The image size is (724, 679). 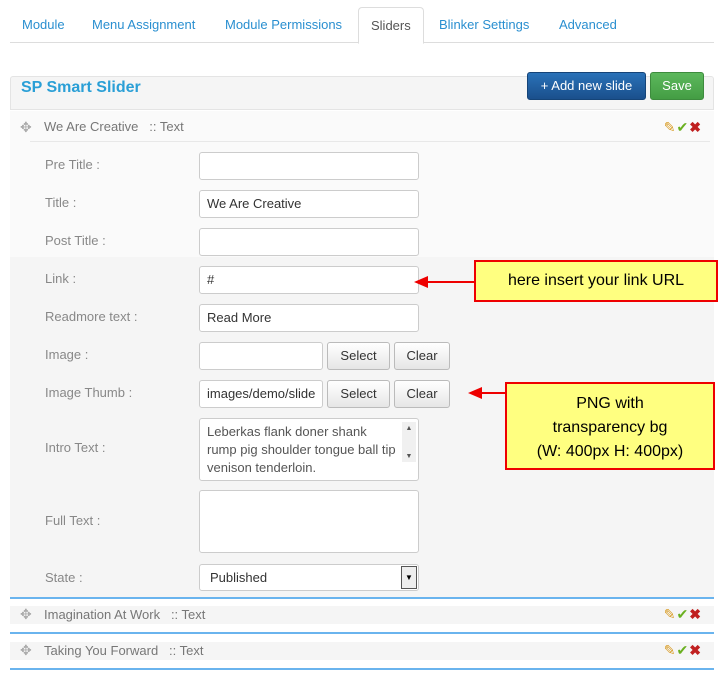 I want to click on tab-module-permissions: Module Permissions, so click(x=283, y=24).